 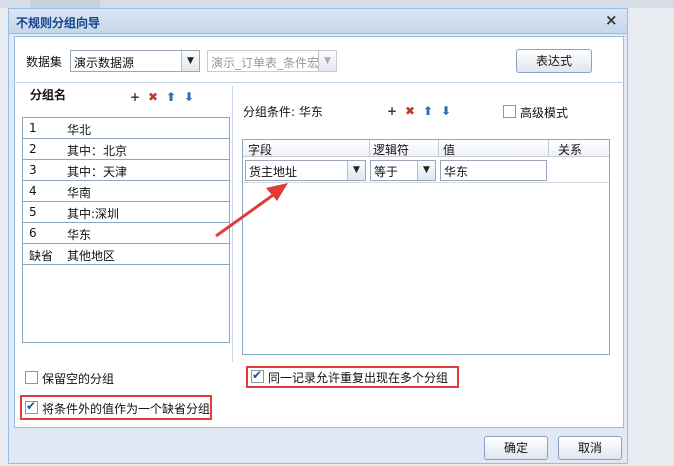 What do you see at coordinates (265, 63) in the screenshot?
I see `table-select-value: 演示_订单表_条件宏` at bounding box center [265, 63].